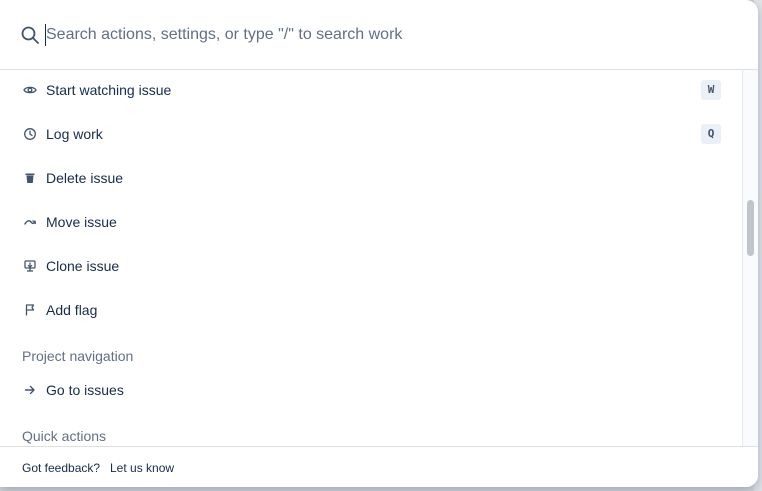 This screenshot has height=491, width=762. What do you see at coordinates (371, 134) in the screenshot?
I see `item-log-work: Log work Q` at bounding box center [371, 134].